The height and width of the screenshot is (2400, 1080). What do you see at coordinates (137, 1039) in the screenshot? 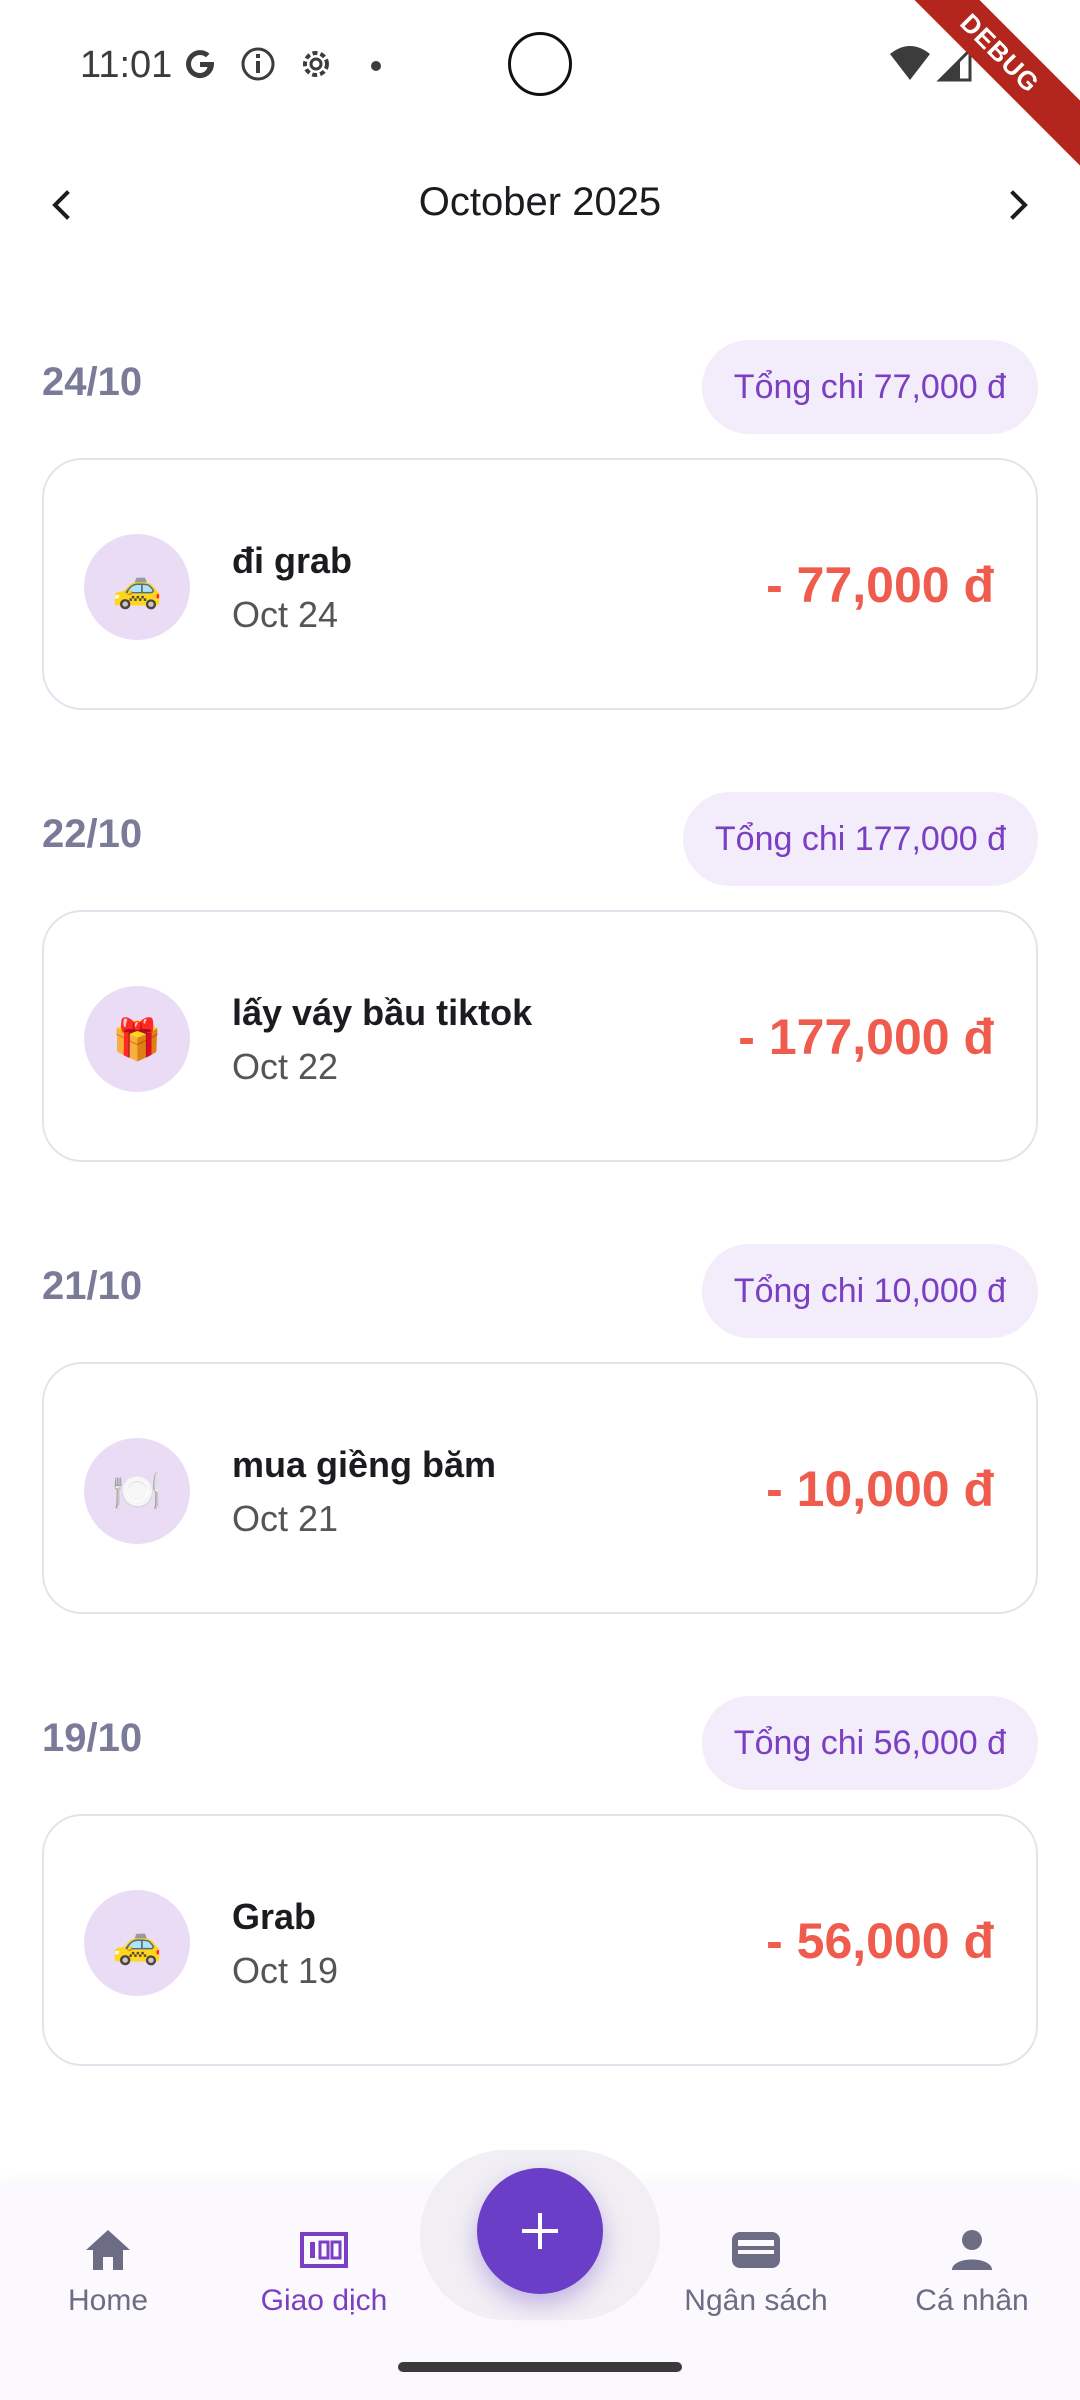
I see `gift-icon: 🎁` at bounding box center [137, 1039].